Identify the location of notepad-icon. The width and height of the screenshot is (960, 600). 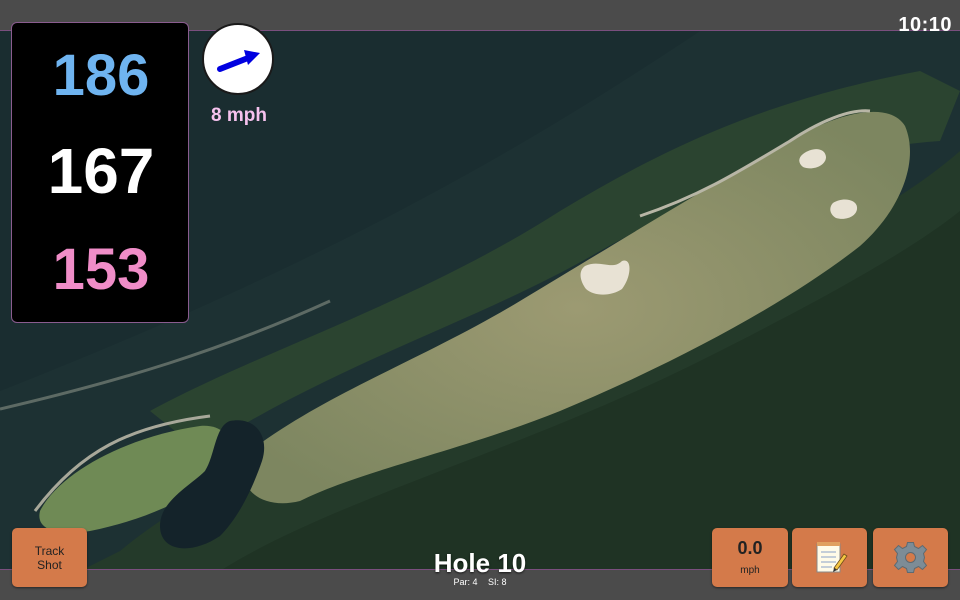
(832, 557).